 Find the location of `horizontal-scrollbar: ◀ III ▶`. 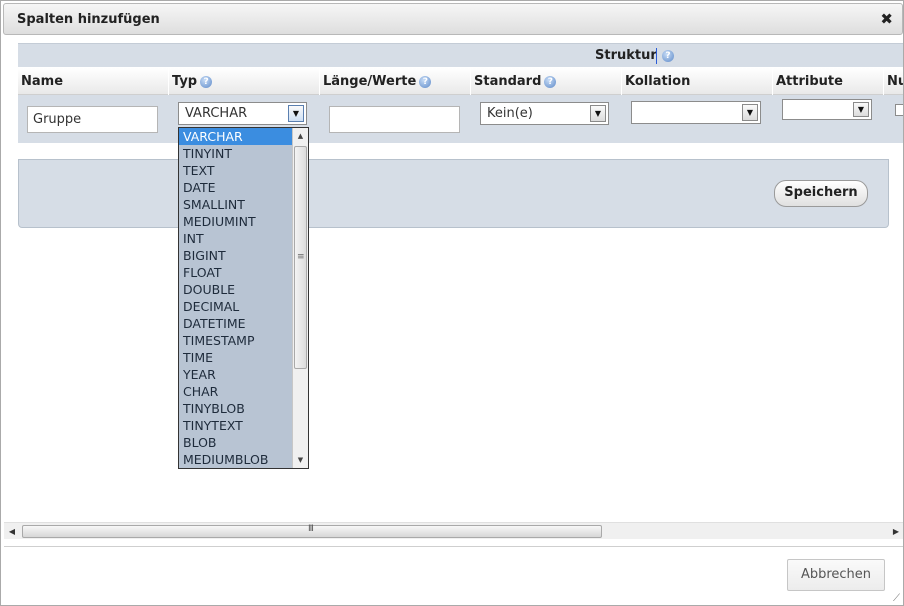

horizontal-scrollbar: ◀ III ▶ is located at coordinates (453, 531).